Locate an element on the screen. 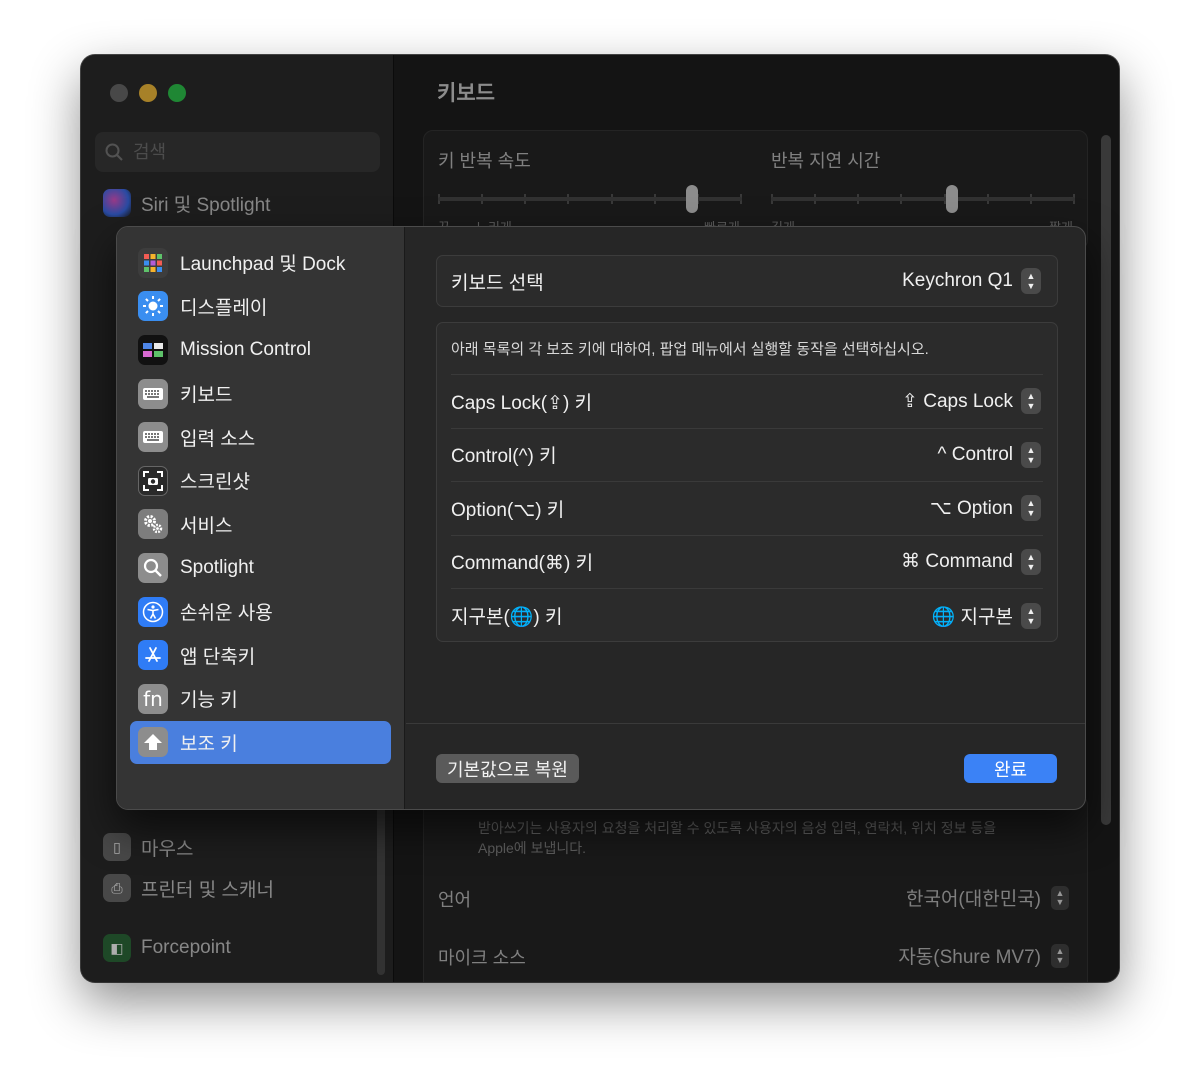 This screenshot has width=1200, height=1090. modifier-label: Option(⌥) 키 is located at coordinates (508, 510).